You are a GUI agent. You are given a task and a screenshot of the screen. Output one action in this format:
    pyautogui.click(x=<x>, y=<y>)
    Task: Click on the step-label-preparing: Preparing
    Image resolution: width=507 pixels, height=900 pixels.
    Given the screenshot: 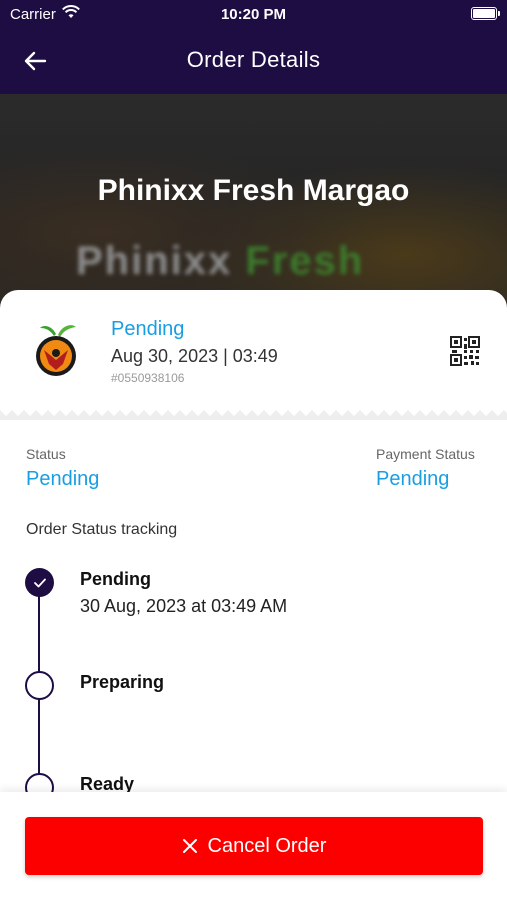 What is the action you would take?
    pyautogui.click(x=122, y=682)
    